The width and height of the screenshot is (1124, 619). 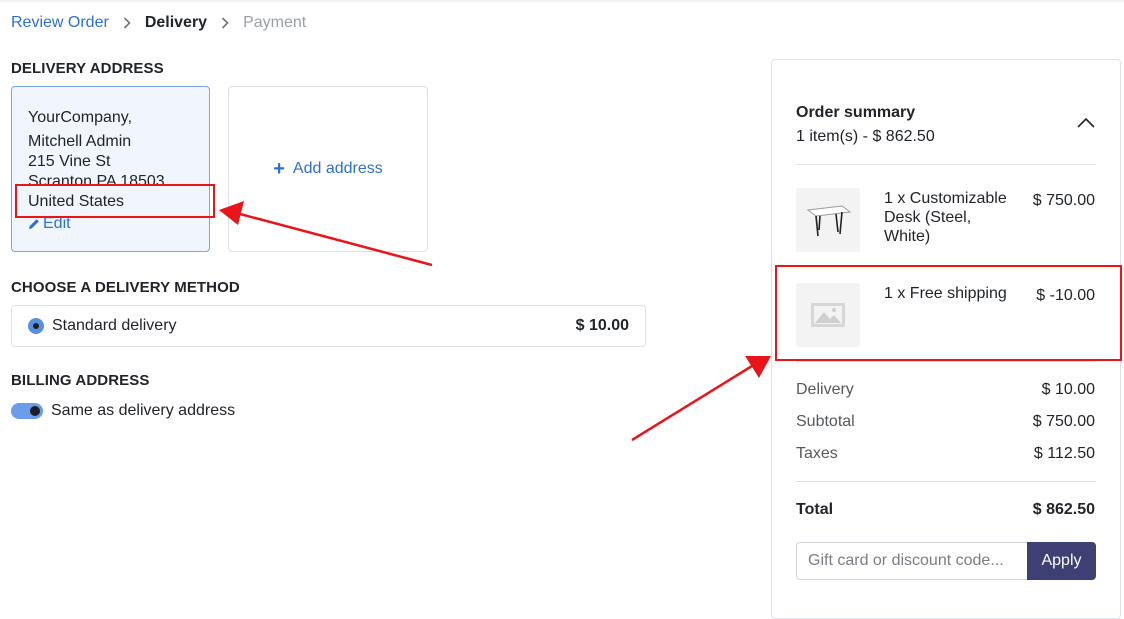 What do you see at coordinates (60, 23) in the screenshot?
I see `breadcrumb-review-order: Review Order` at bounding box center [60, 23].